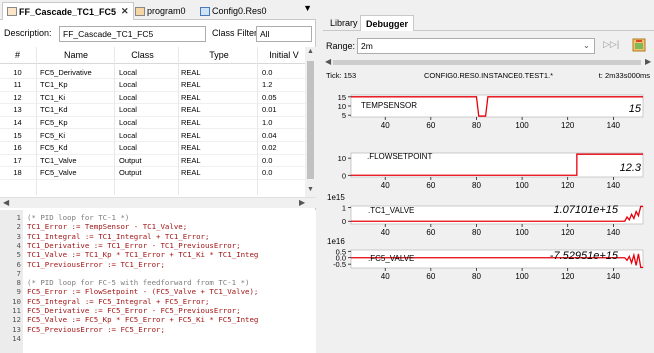 The width and height of the screenshot is (654, 353). Describe the element at coordinates (76, 172) in the screenshot. I see `variable-name: FC5_Valve` at that location.